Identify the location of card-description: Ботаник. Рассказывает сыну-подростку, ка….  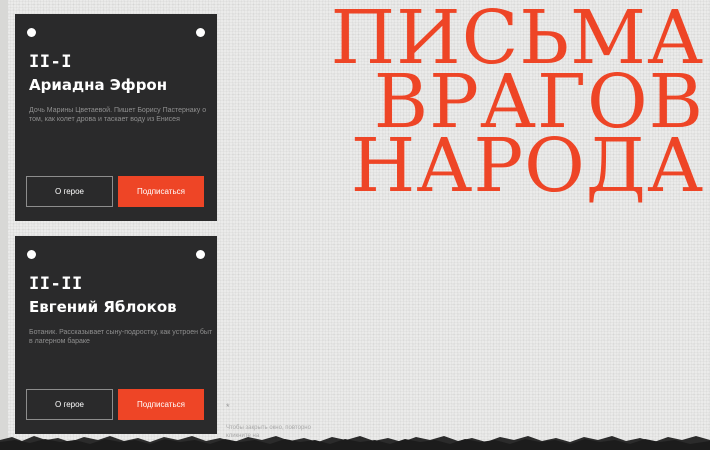
(121, 337).